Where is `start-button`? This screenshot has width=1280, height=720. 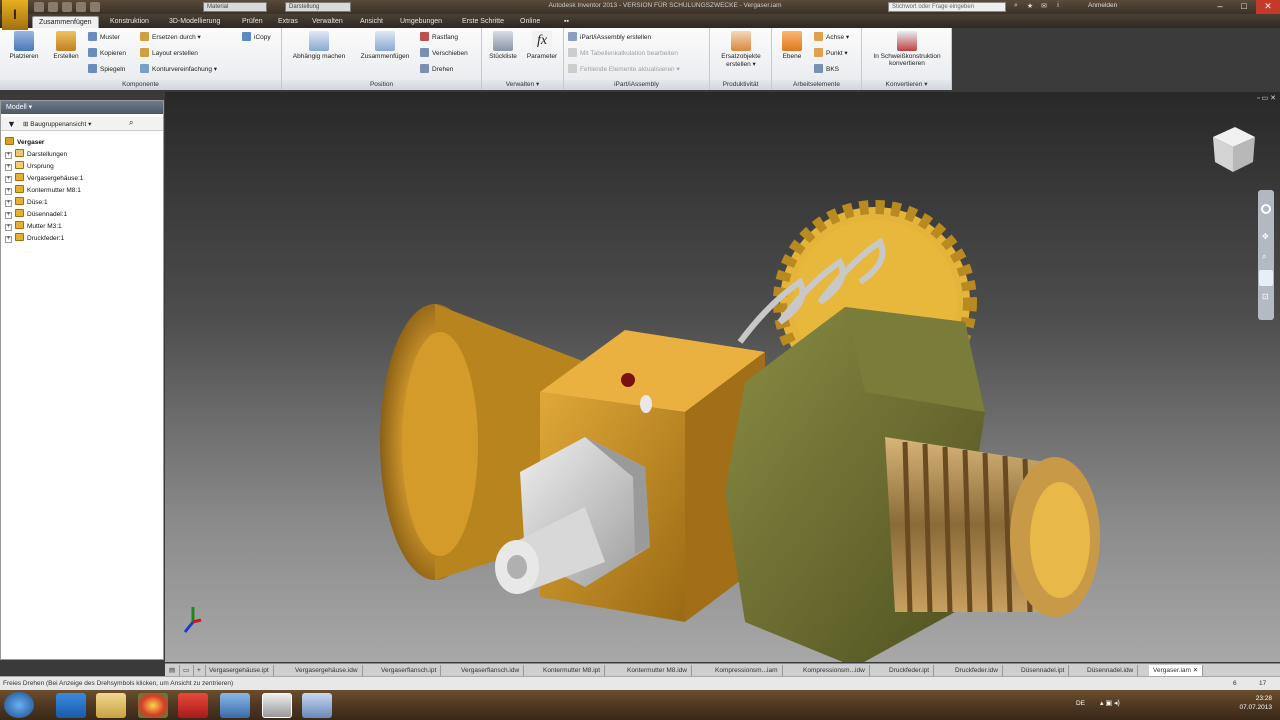
start-button is located at coordinates (19, 705).